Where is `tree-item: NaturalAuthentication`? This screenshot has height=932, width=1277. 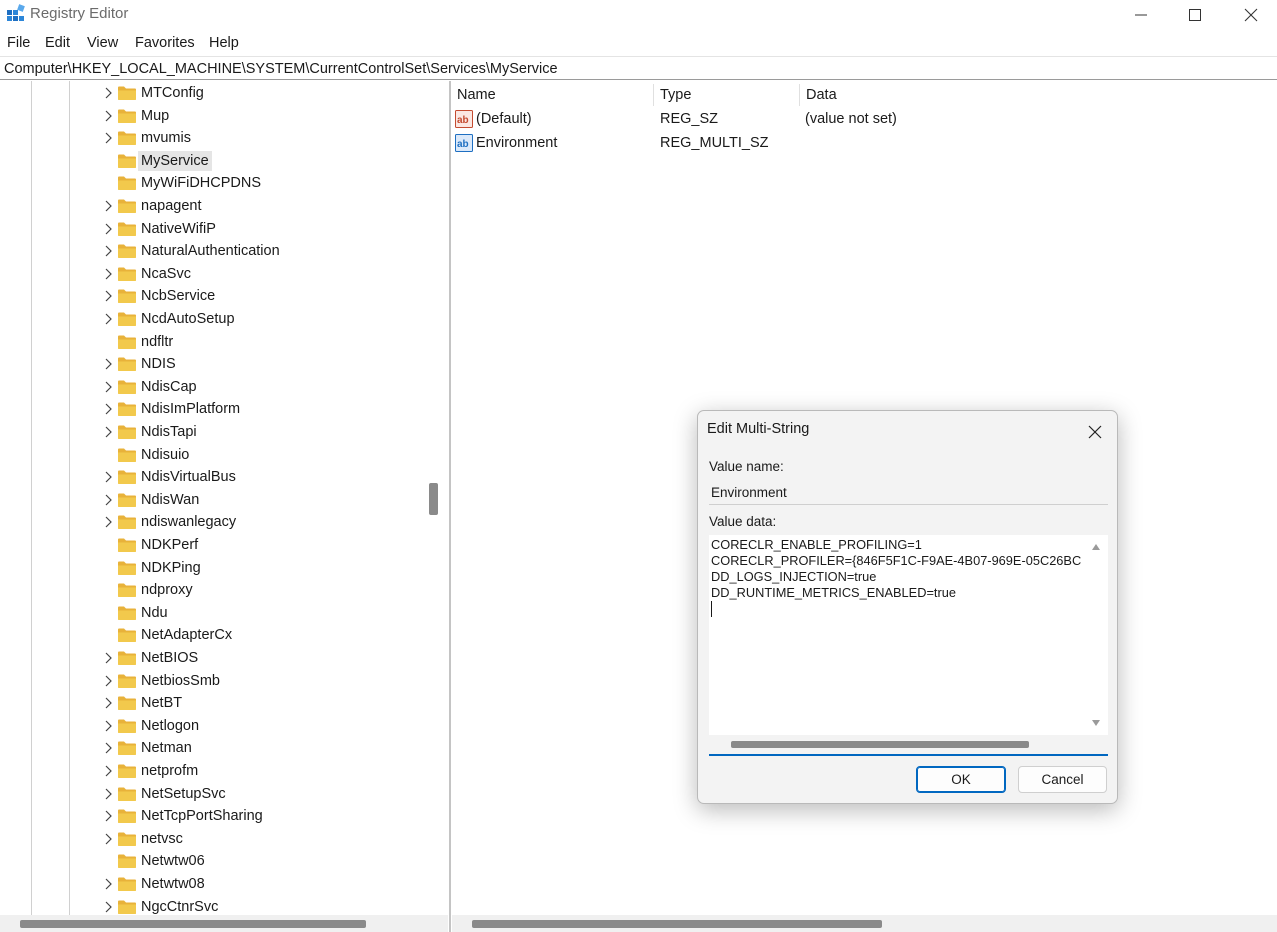
tree-item: NaturalAuthentication is located at coordinates (260, 251).